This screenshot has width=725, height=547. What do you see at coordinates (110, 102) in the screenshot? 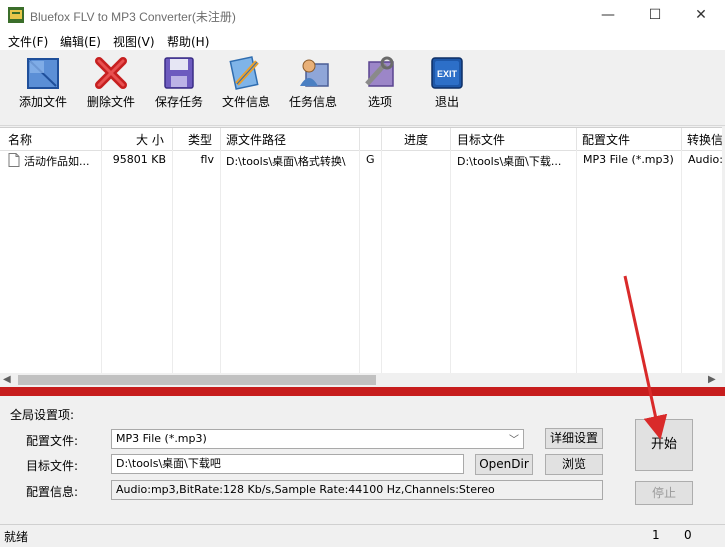
I see `delete-file-label: 删除文件` at bounding box center [110, 102].